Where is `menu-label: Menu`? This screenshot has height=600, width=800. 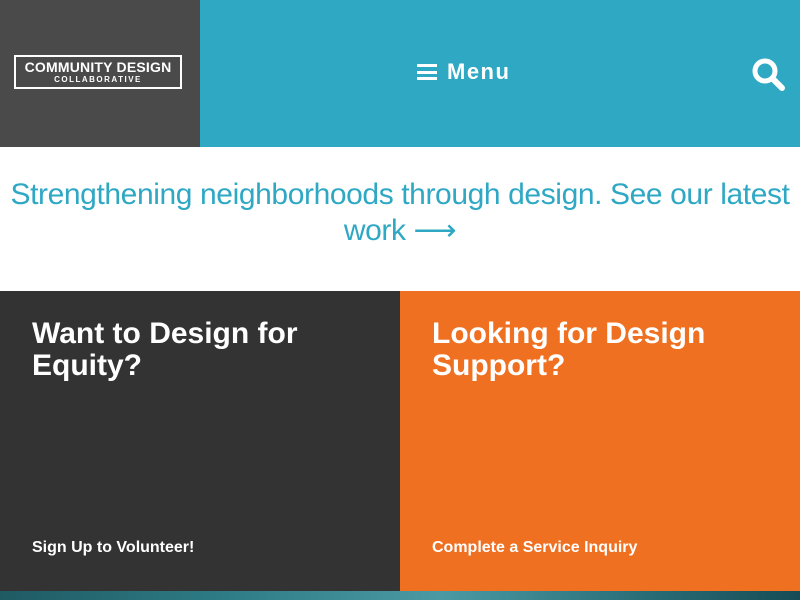
menu-label: Menu is located at coordinates (479, 71).